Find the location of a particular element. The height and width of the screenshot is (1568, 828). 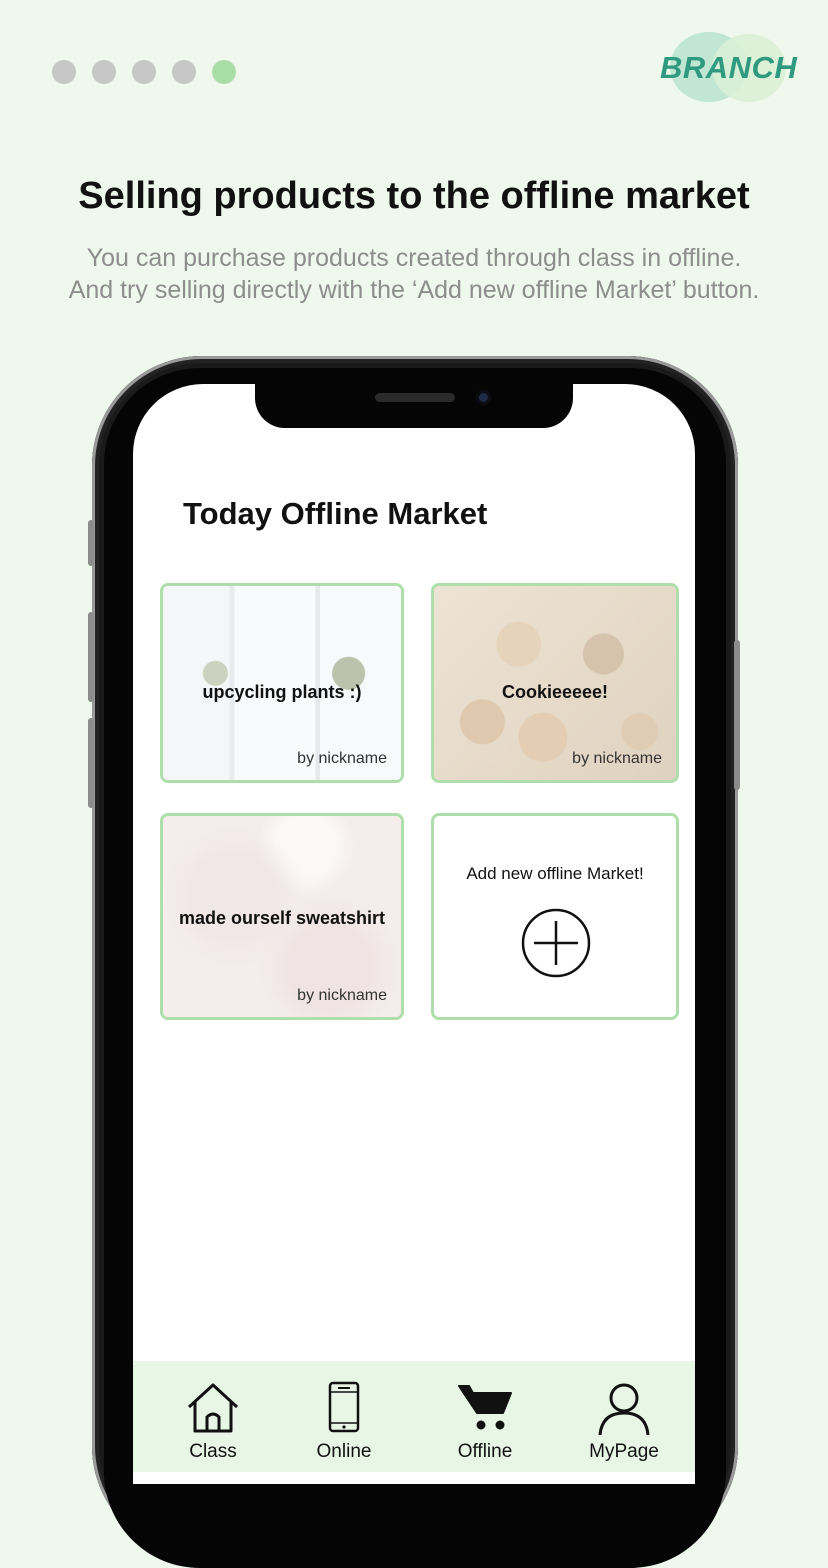

brand-logo-text: BRANCH is located at coordinates (729, 67).